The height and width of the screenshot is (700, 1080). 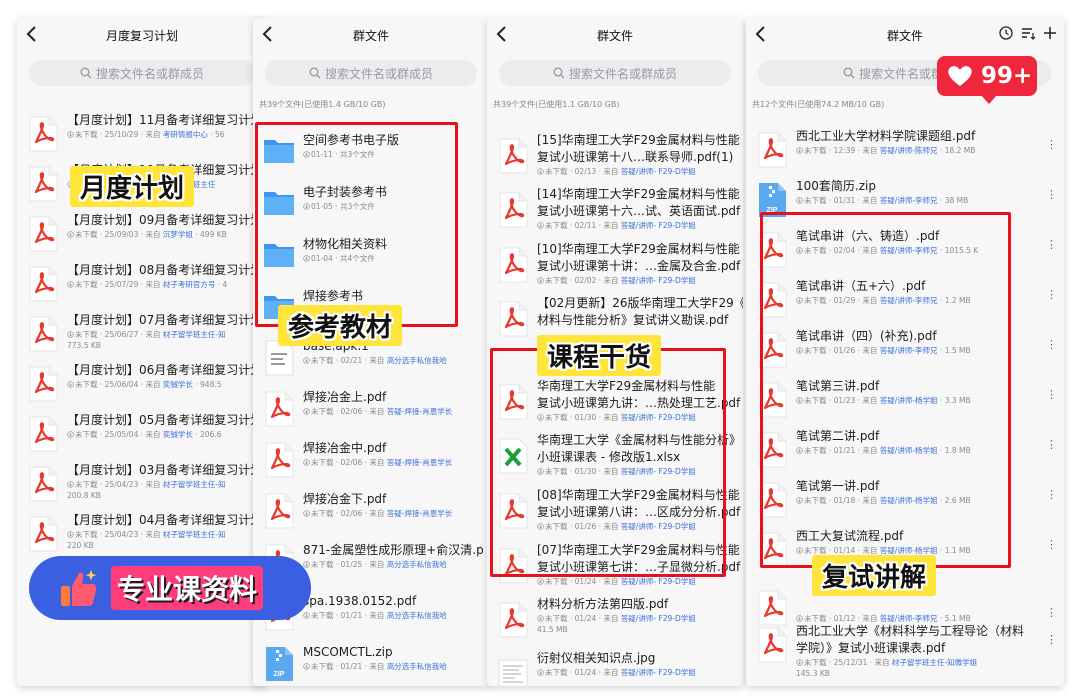 I want to click on plus-icon, so click(x=1050, y=33).